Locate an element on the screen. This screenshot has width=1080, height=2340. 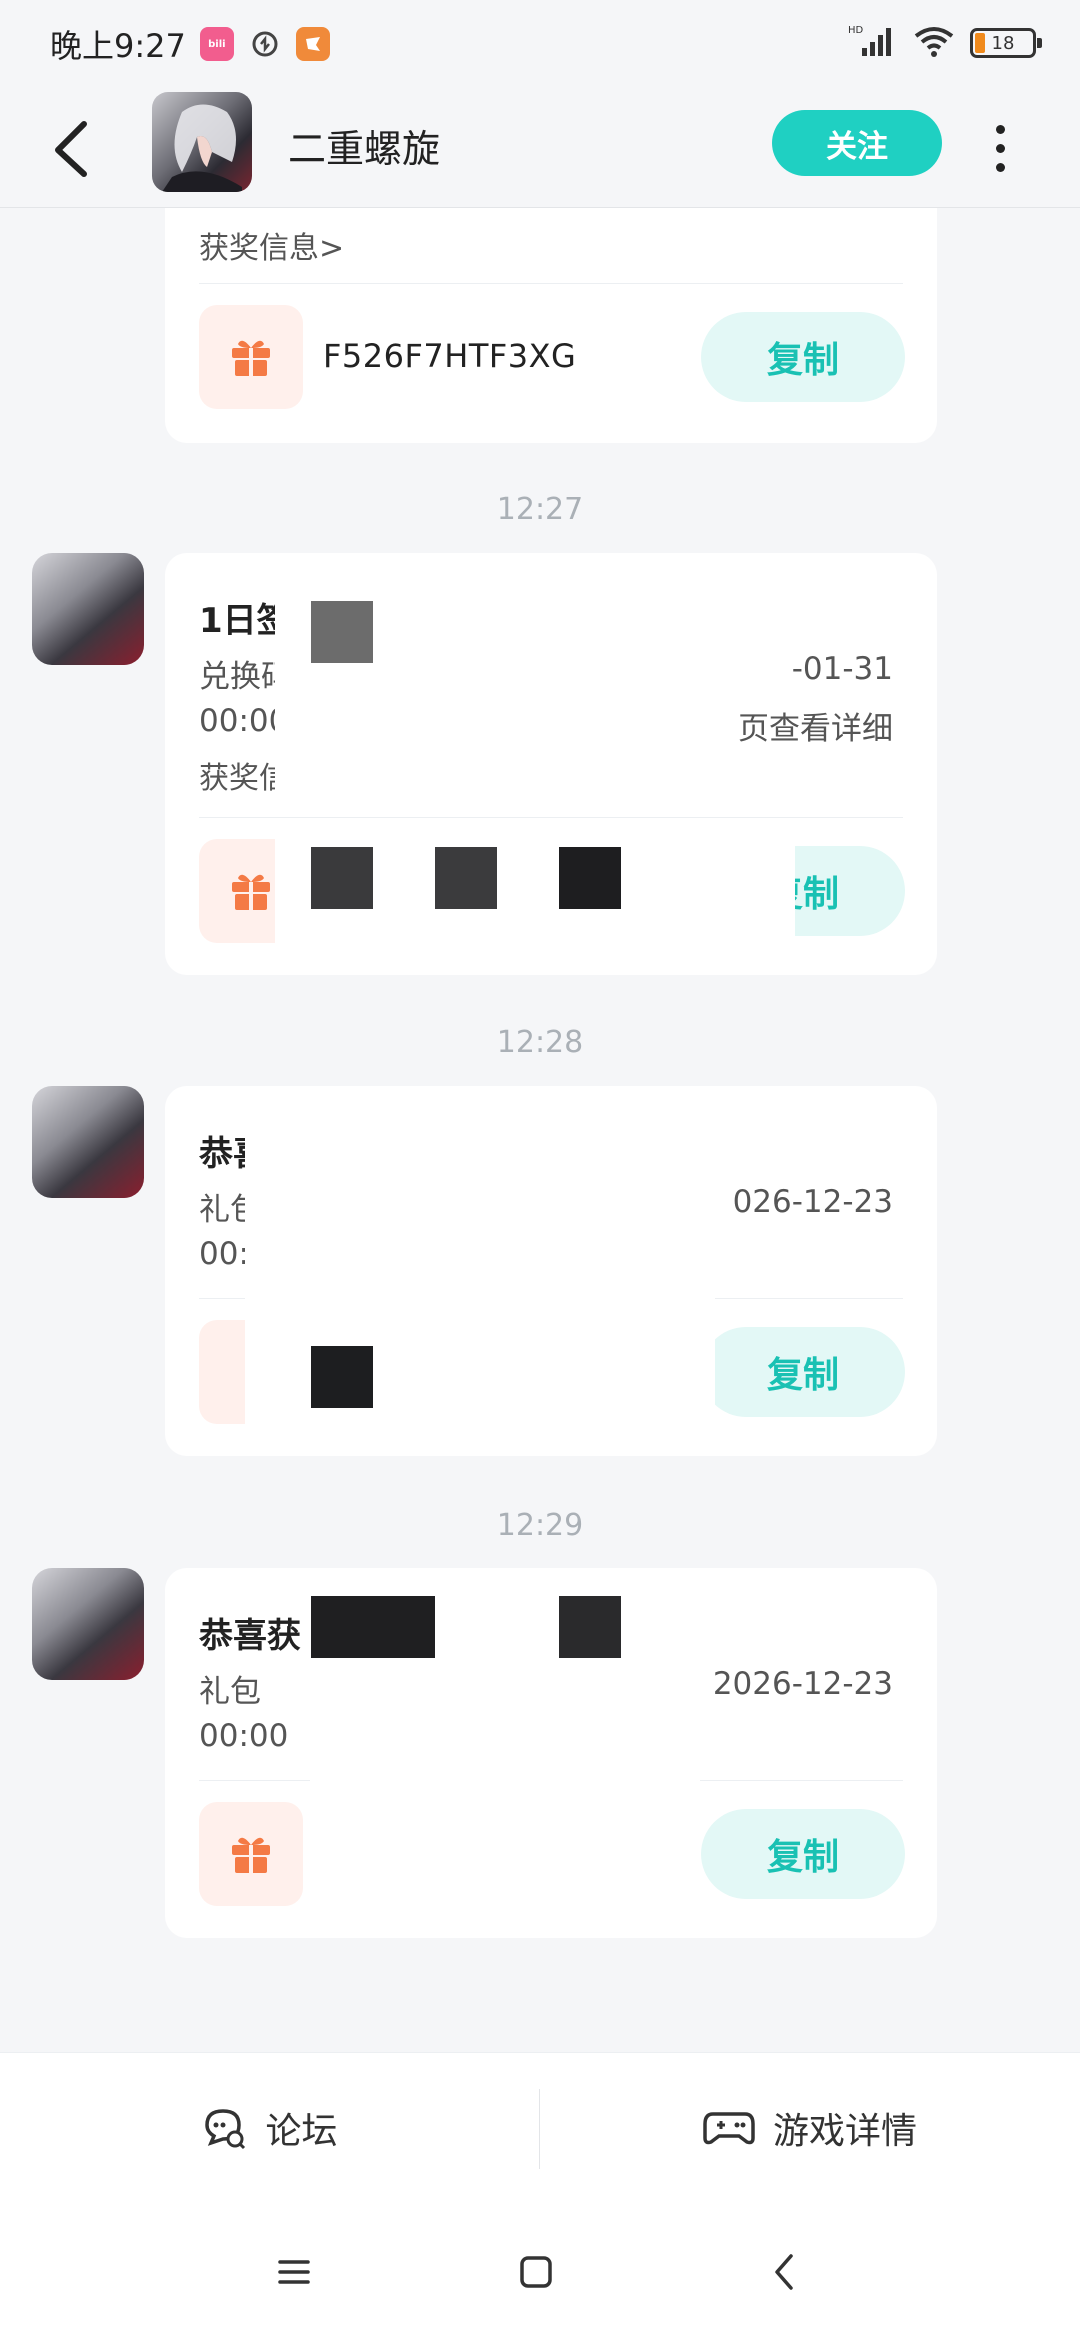
signal-icon: HD is located at coordinates (873, 43).